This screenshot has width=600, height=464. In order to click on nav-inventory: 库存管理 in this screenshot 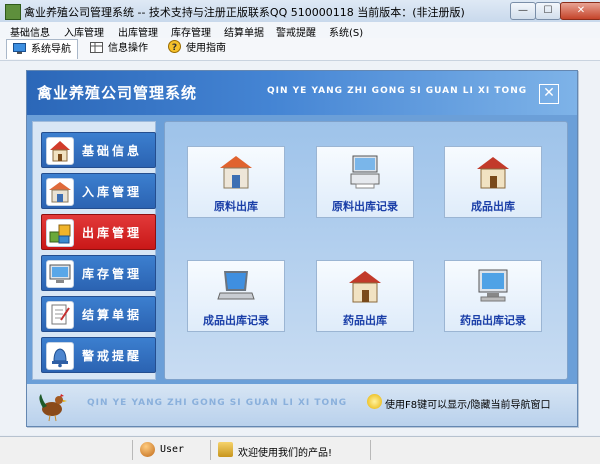, I will do `click(98, 273)`.